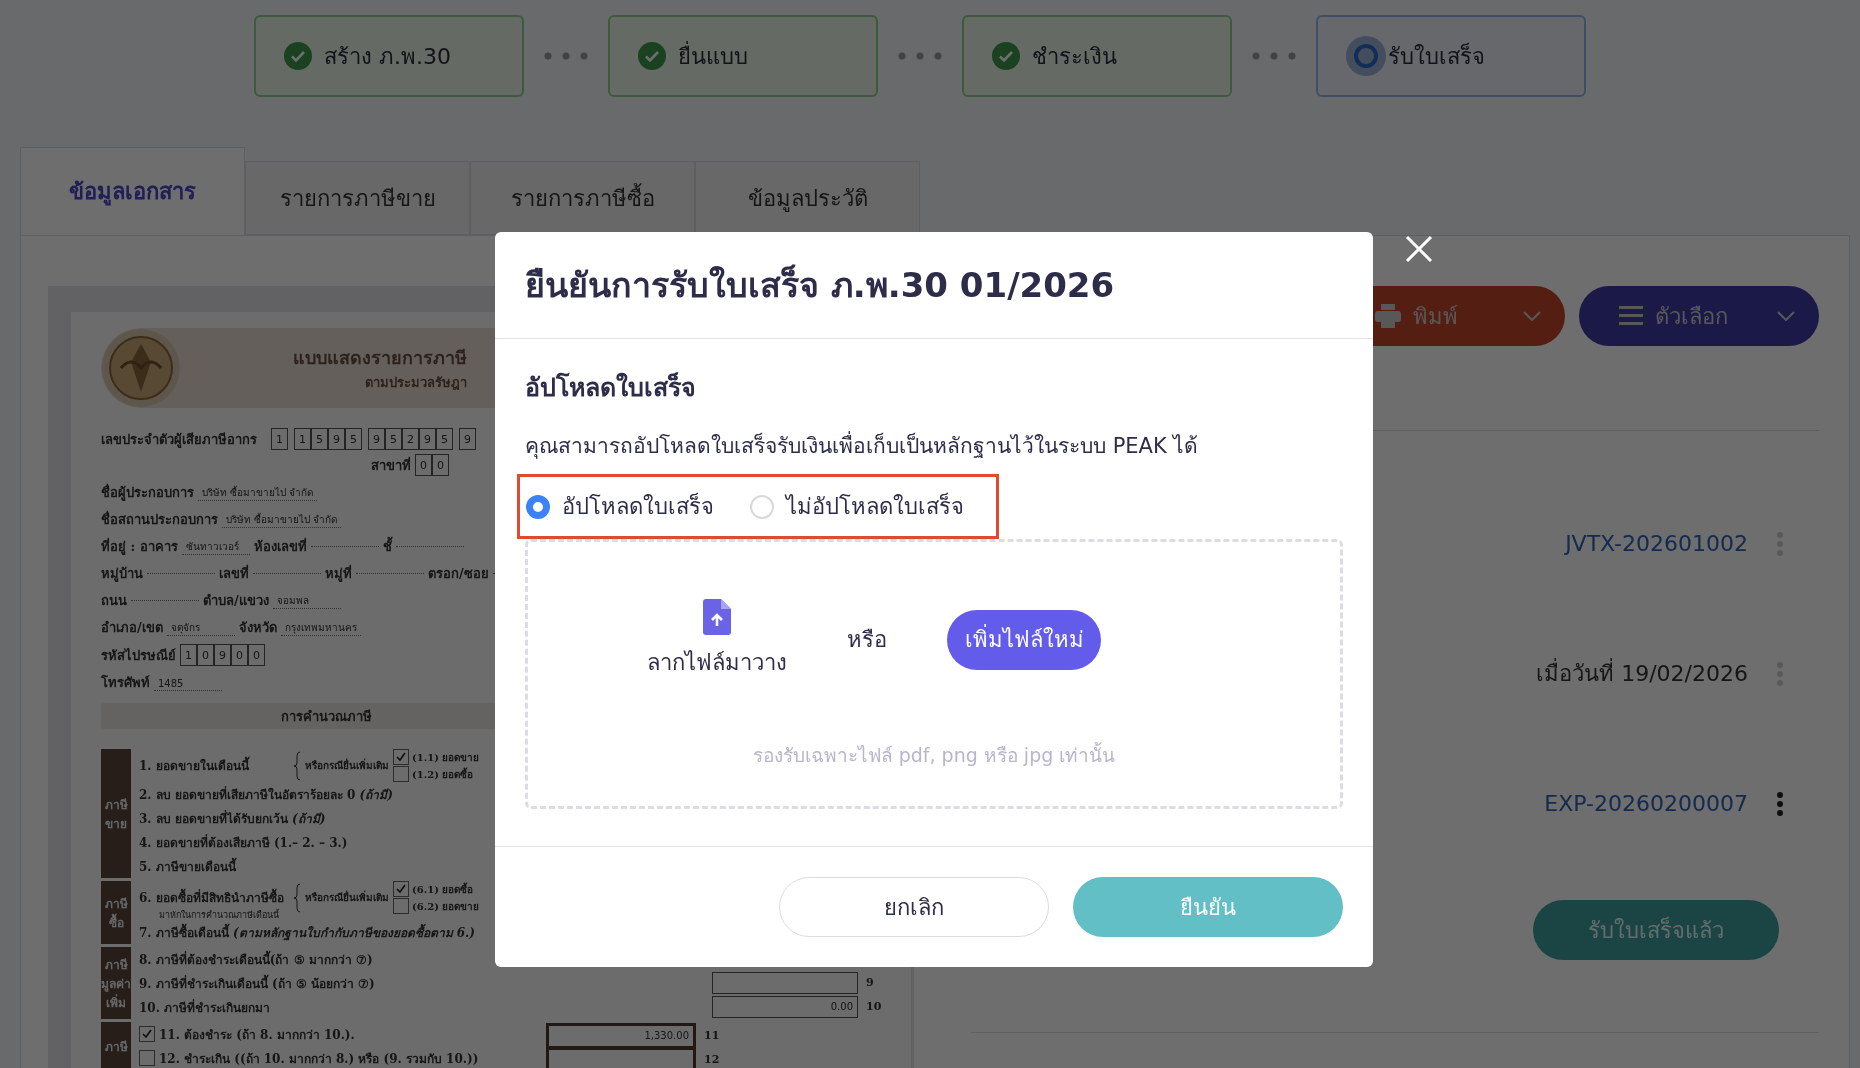 The image size is (1860, 1068). I want to click on document-link: EXP-20260200007, so click(1646, 803).